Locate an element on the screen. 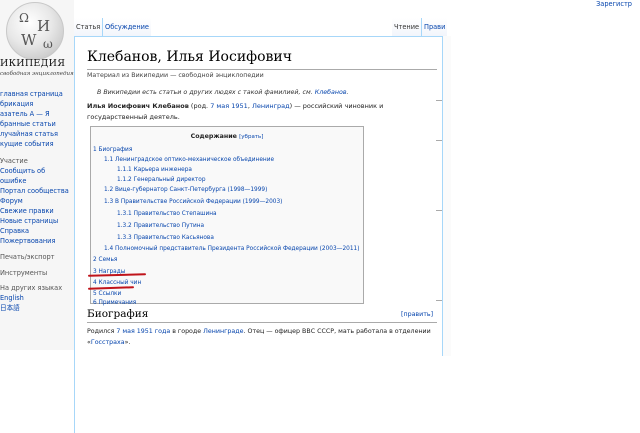 The image size is (640, 433). title-divider is located at coordinates (262, 69).